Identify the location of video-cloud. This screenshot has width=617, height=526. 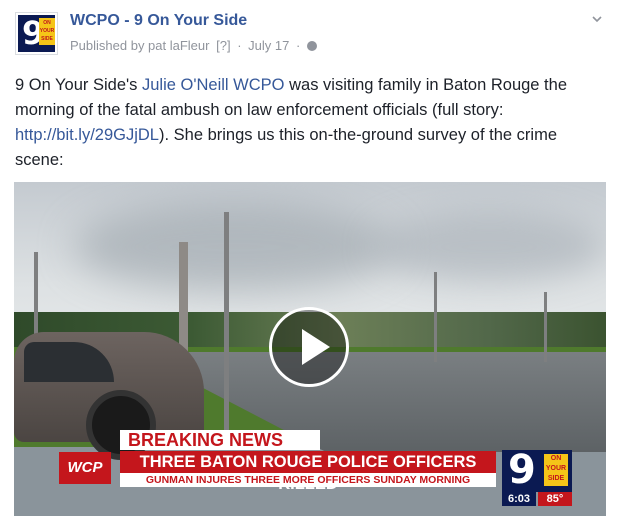
(234, 247).